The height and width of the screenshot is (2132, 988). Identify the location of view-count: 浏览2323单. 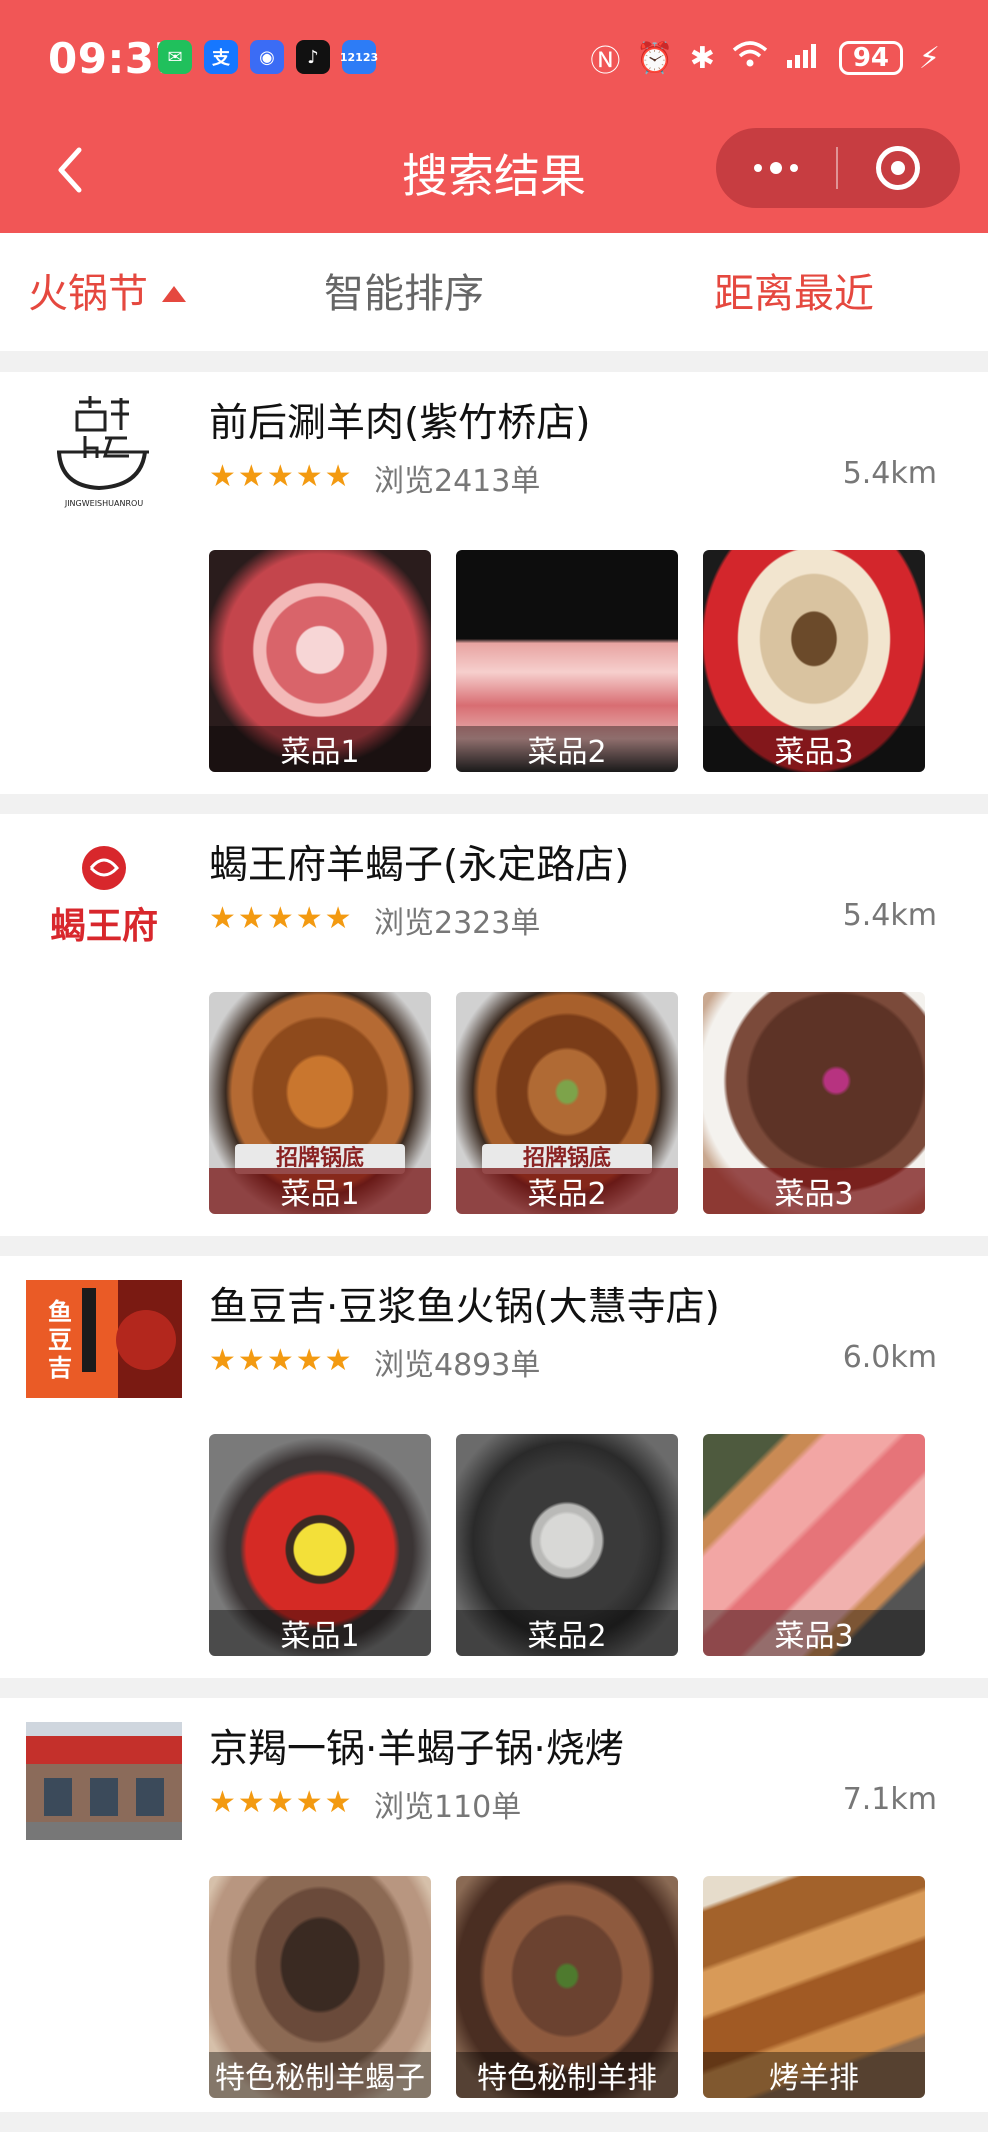
(457, 923).